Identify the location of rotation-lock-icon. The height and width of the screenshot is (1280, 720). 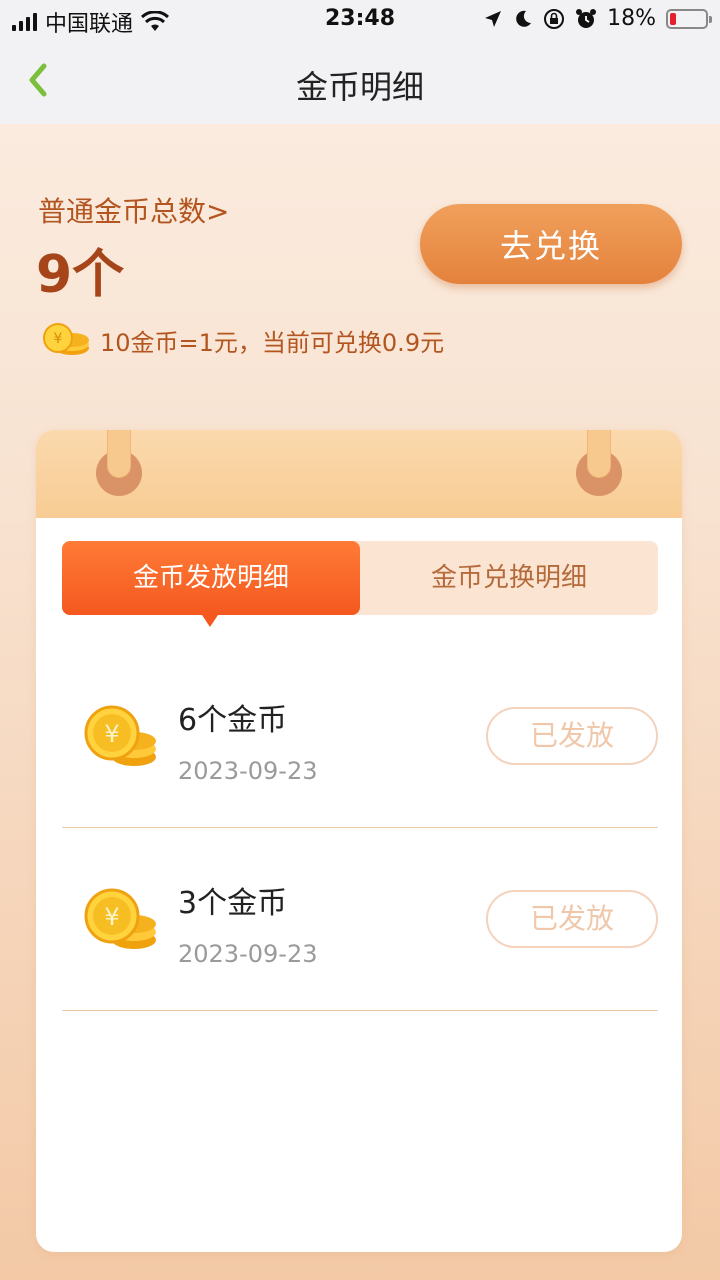
(554, 18).